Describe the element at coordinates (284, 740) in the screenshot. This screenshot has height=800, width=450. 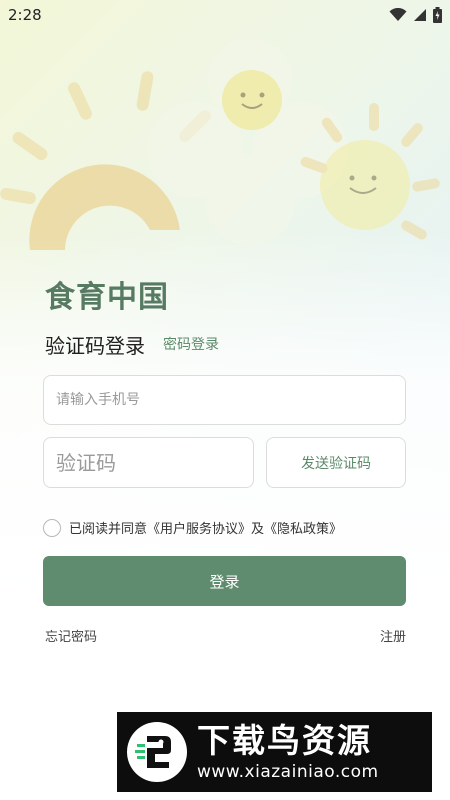
I see `watermark-title: 下载鸟资源` at that location.